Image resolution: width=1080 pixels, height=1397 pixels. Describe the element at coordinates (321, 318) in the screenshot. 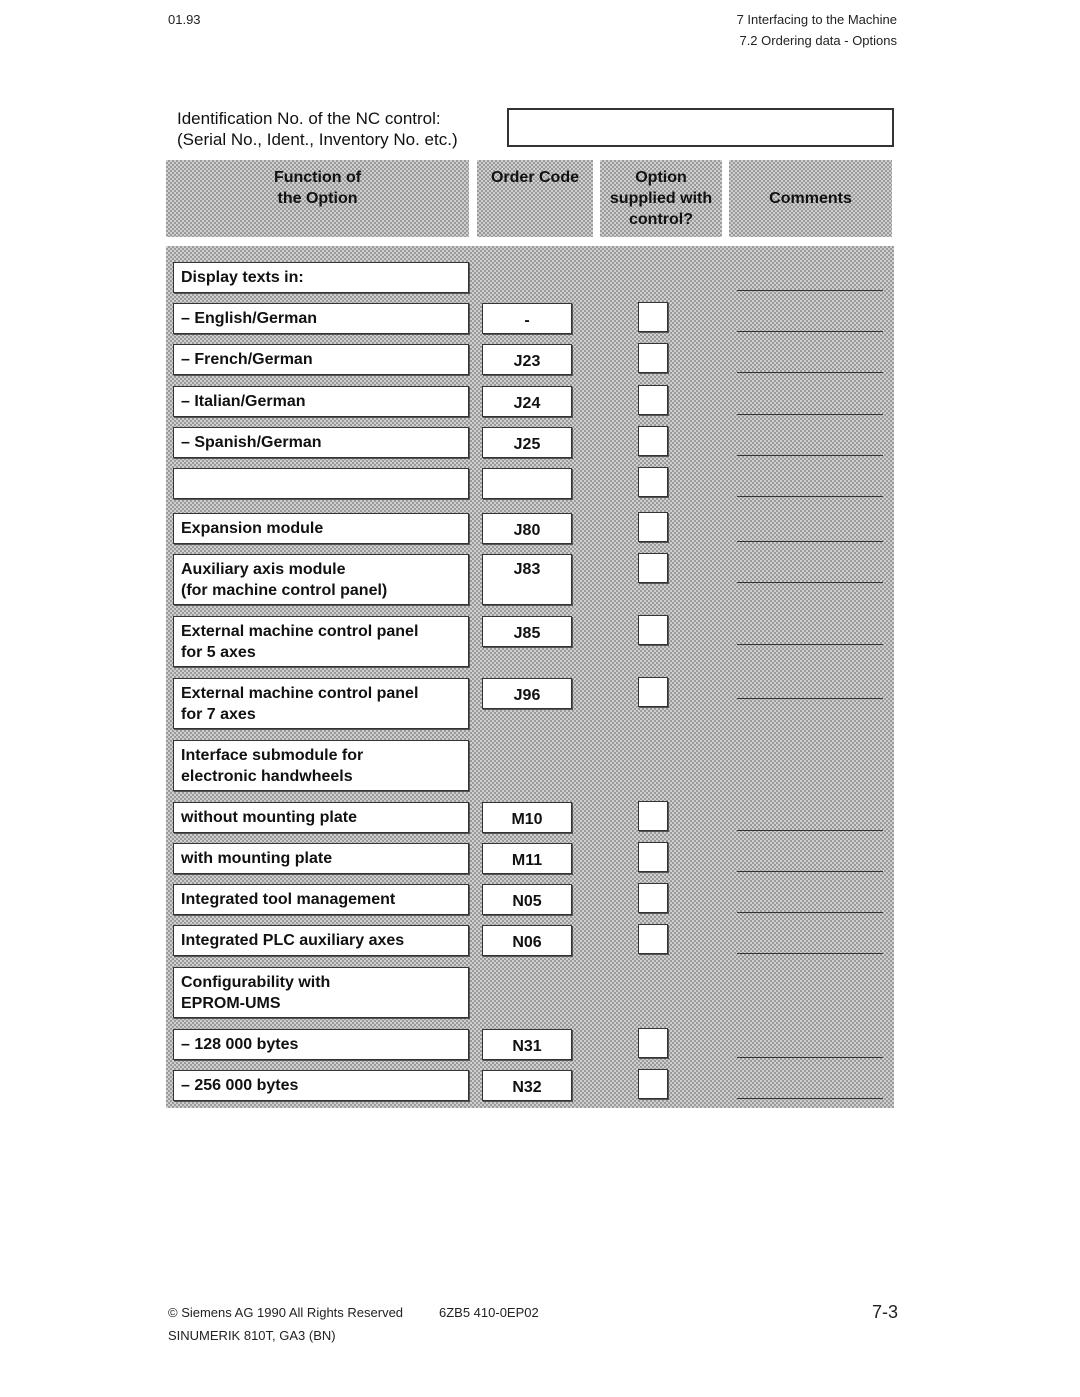

I see `function-cell: – English/German` at that location.